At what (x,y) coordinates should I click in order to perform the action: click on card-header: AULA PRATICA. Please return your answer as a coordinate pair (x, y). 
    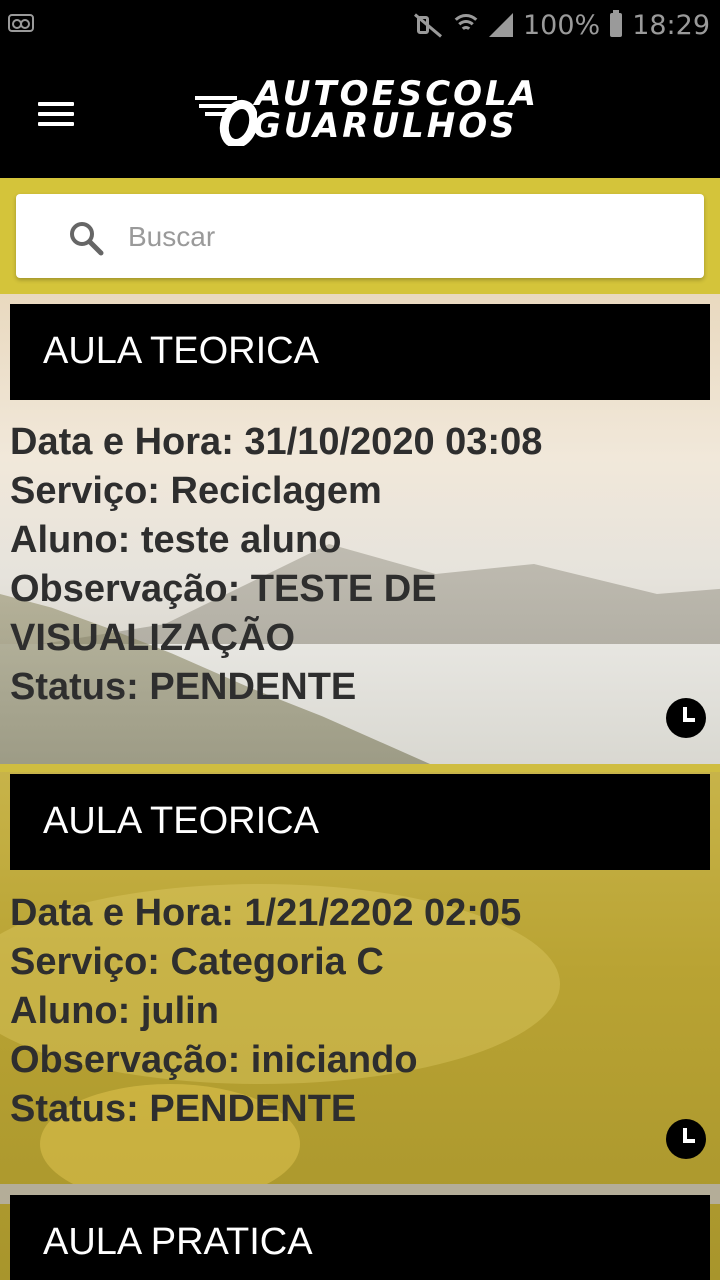
    Looking at the image, I should click on (360, 1237).